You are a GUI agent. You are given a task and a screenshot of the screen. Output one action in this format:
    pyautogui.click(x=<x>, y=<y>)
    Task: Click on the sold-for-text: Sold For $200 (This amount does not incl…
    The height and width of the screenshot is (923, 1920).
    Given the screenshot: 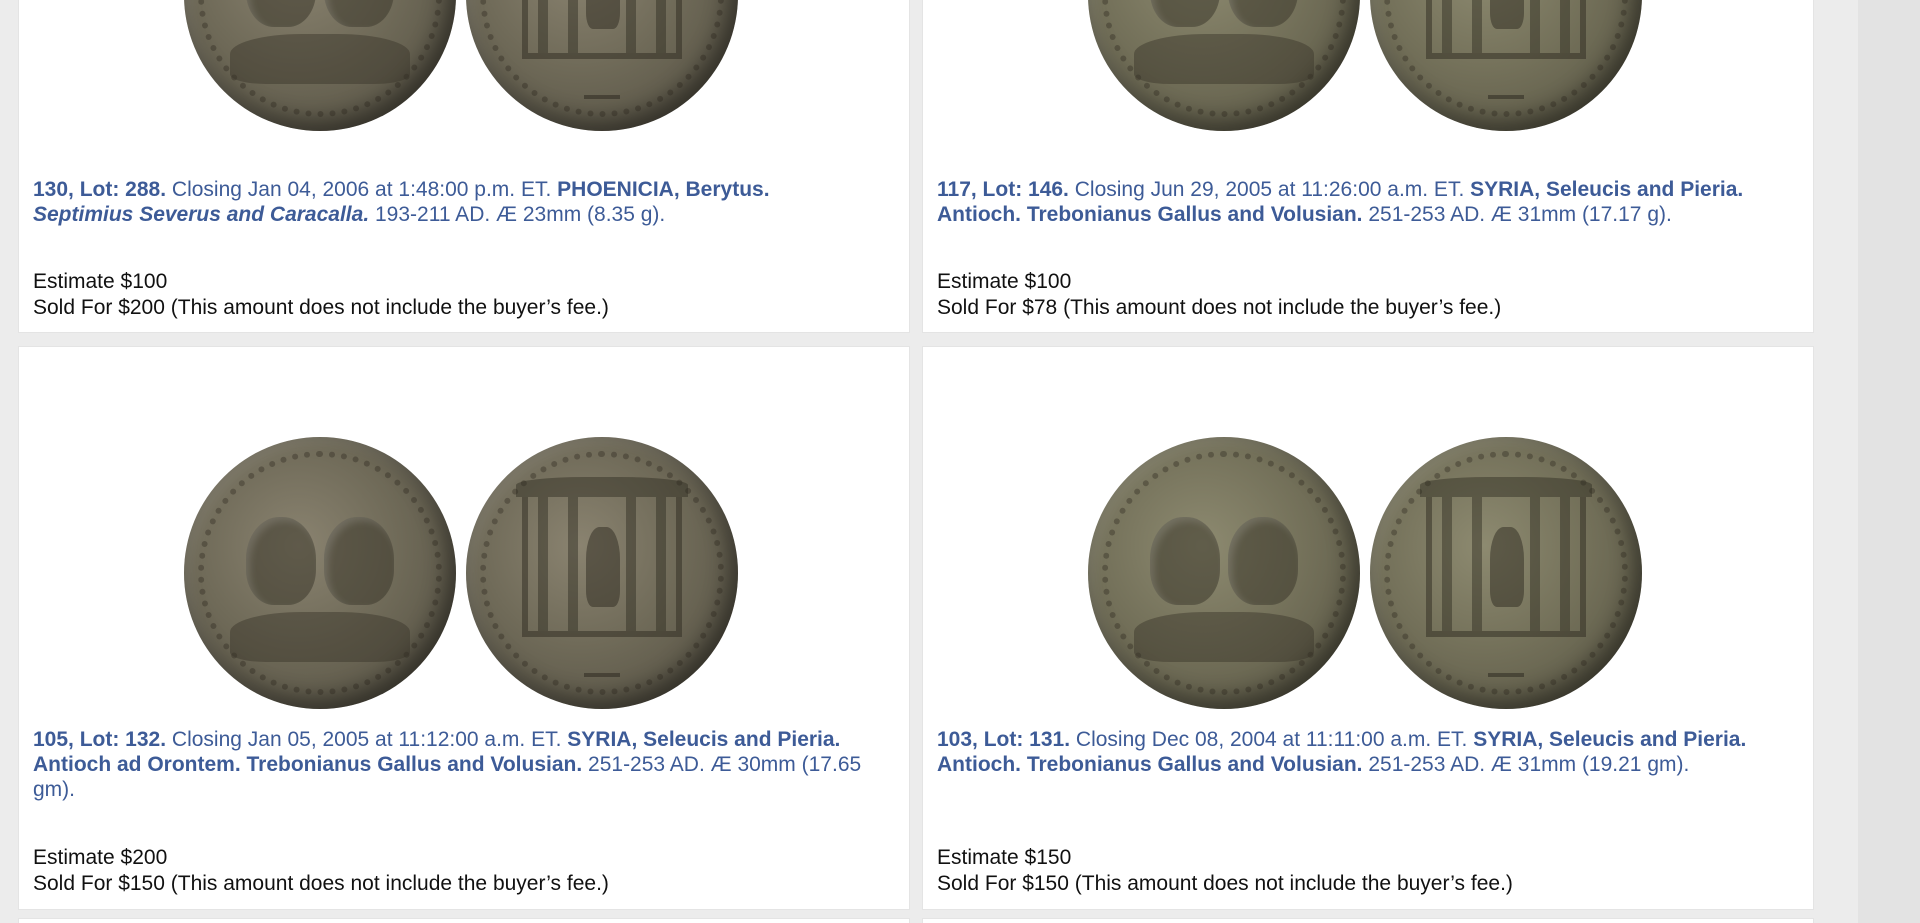 What is the action you would take?
    pyautogui.click(x=321, y=307)
    